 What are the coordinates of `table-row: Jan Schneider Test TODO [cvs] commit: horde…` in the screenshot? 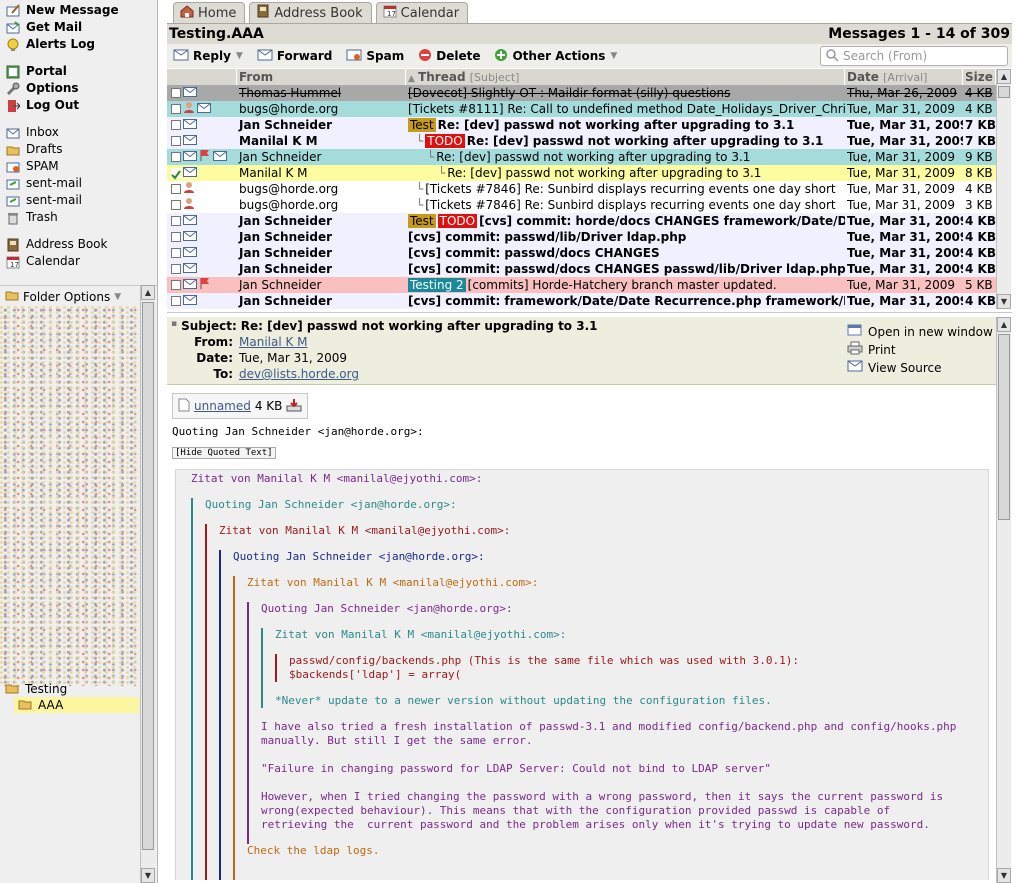 It's located at (581, 221).